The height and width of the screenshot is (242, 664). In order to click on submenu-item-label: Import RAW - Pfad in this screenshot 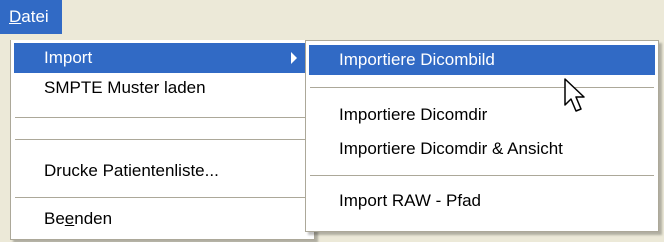, I will do `click(410, 200)`.